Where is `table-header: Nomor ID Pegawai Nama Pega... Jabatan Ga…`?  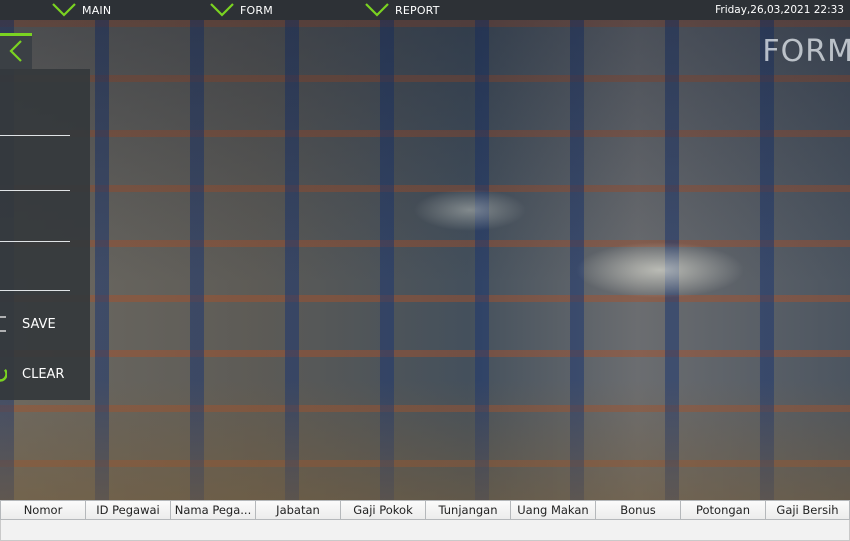 table-header: Nomor ID Pegawai Nama Pega... Jabatan Ga… is located at coordinates (425, 510).